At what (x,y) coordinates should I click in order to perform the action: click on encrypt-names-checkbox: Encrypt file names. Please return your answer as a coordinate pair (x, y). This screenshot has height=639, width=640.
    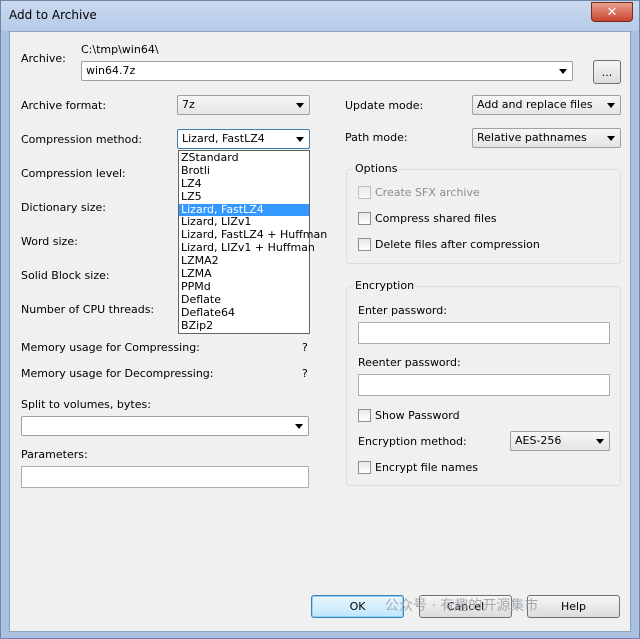
    Looking at the image, I should click on (418, 467).